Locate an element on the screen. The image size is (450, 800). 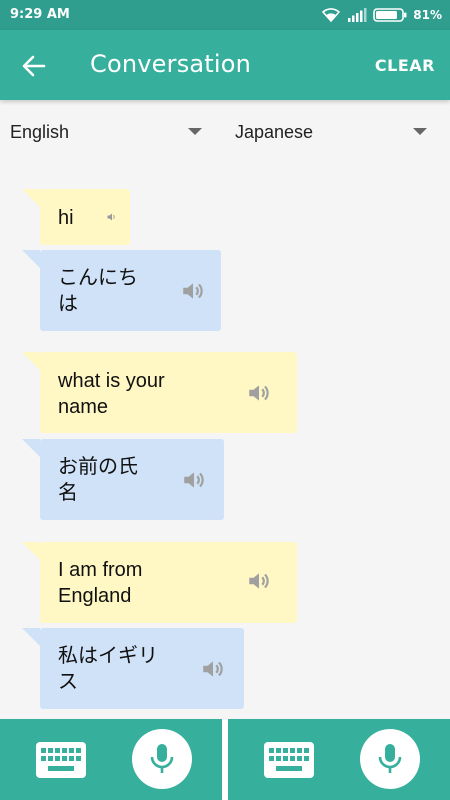
back-button is located at coordinates (34, 66).